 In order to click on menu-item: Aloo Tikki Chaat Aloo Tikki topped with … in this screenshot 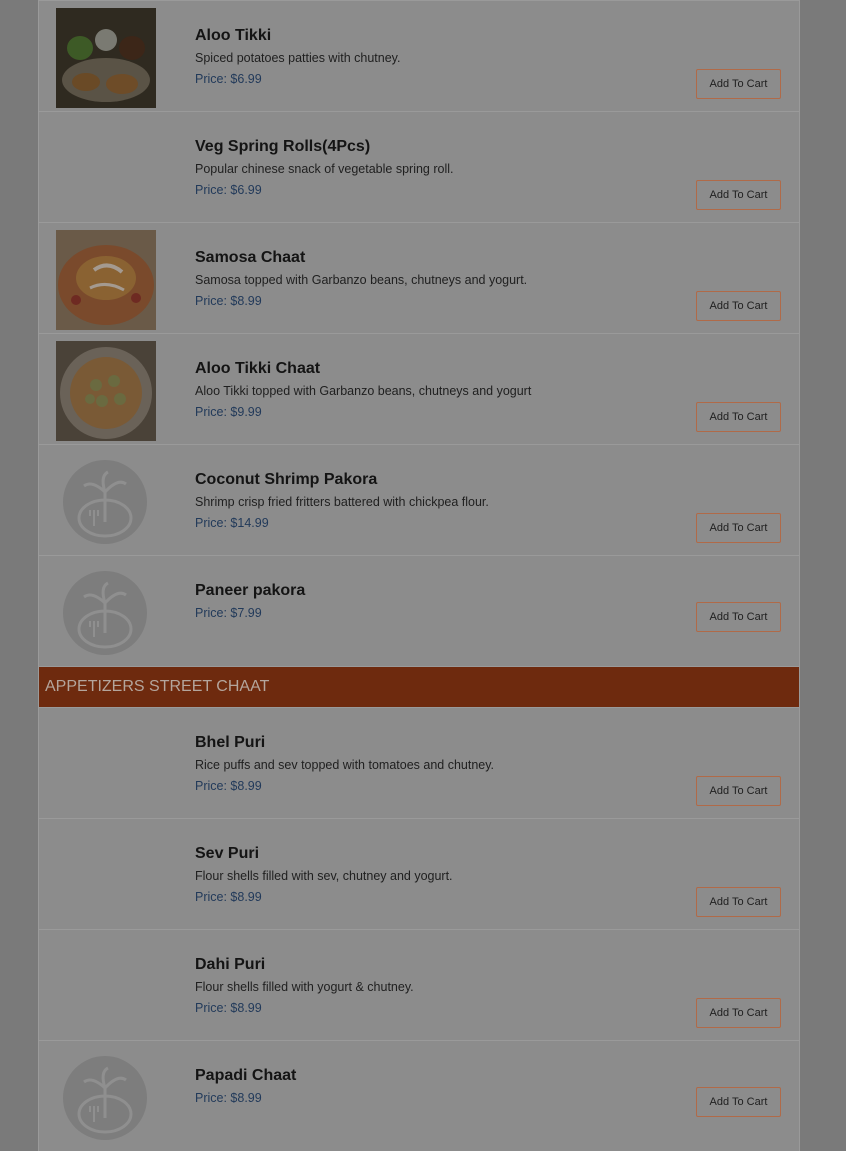, I will do `click(419, 388)`.